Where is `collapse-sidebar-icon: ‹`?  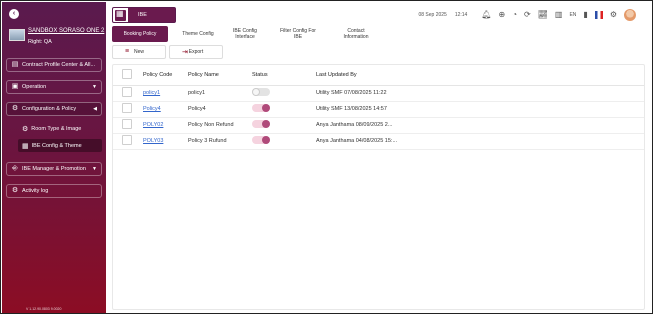
collapse-sidebar-icon: ‹ is located at coordinates (14, 14).